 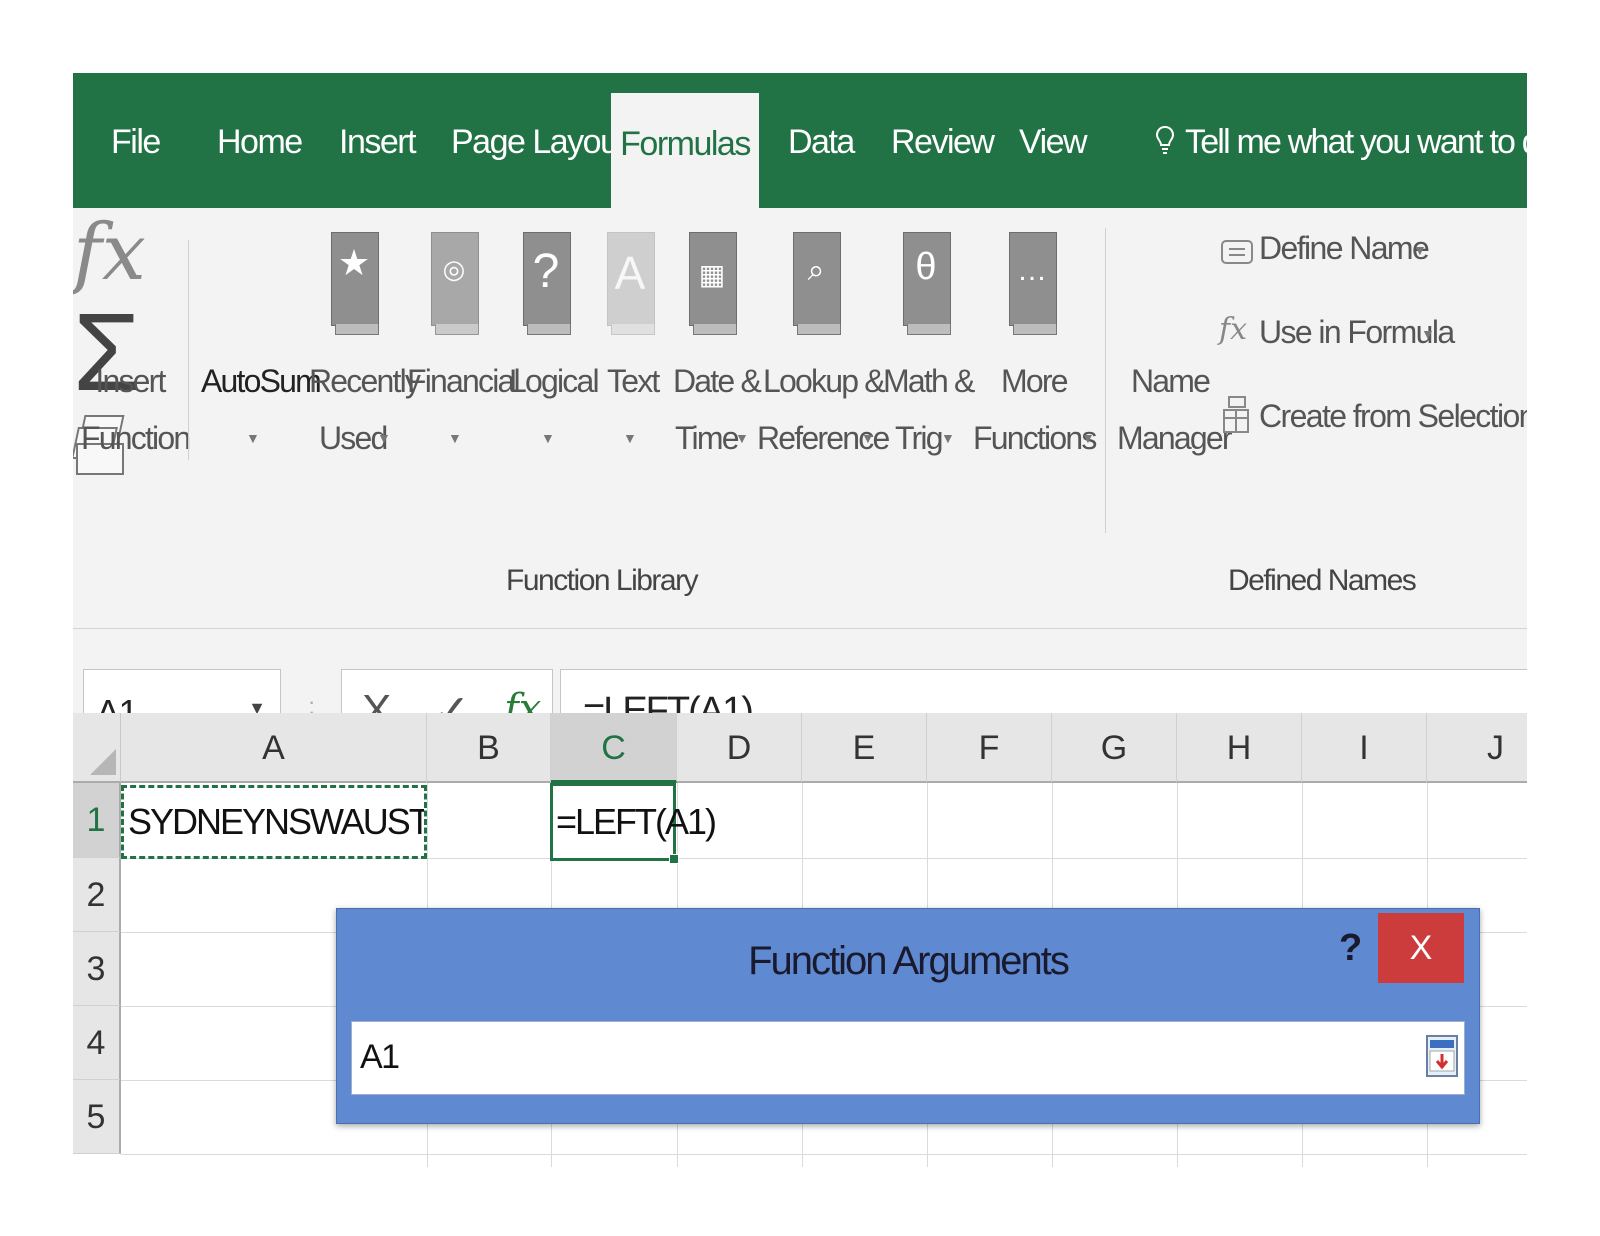 What do you see at coordinates (97, 748) in the screenshot?
I see `select-all-corner` at bounding box center [97, 748].